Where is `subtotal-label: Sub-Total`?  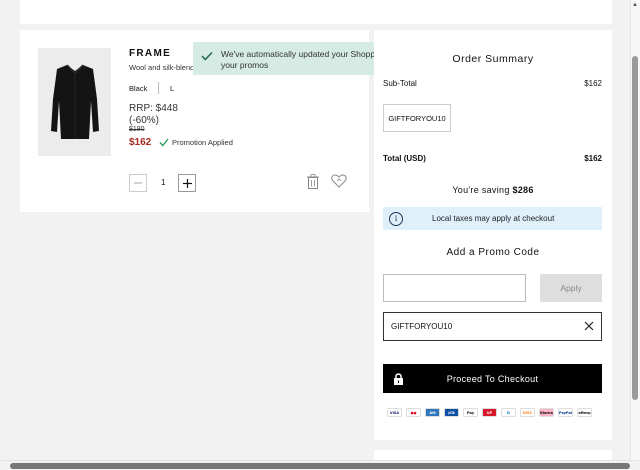 subtotal-label: Sub-Total is located at coordinates (400, 83).